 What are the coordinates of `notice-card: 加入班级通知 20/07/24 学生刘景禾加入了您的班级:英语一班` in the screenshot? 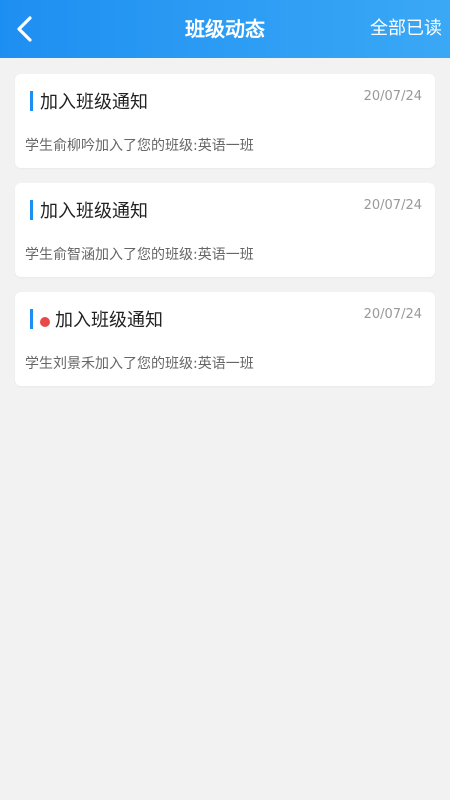 It's located at (225, 339).